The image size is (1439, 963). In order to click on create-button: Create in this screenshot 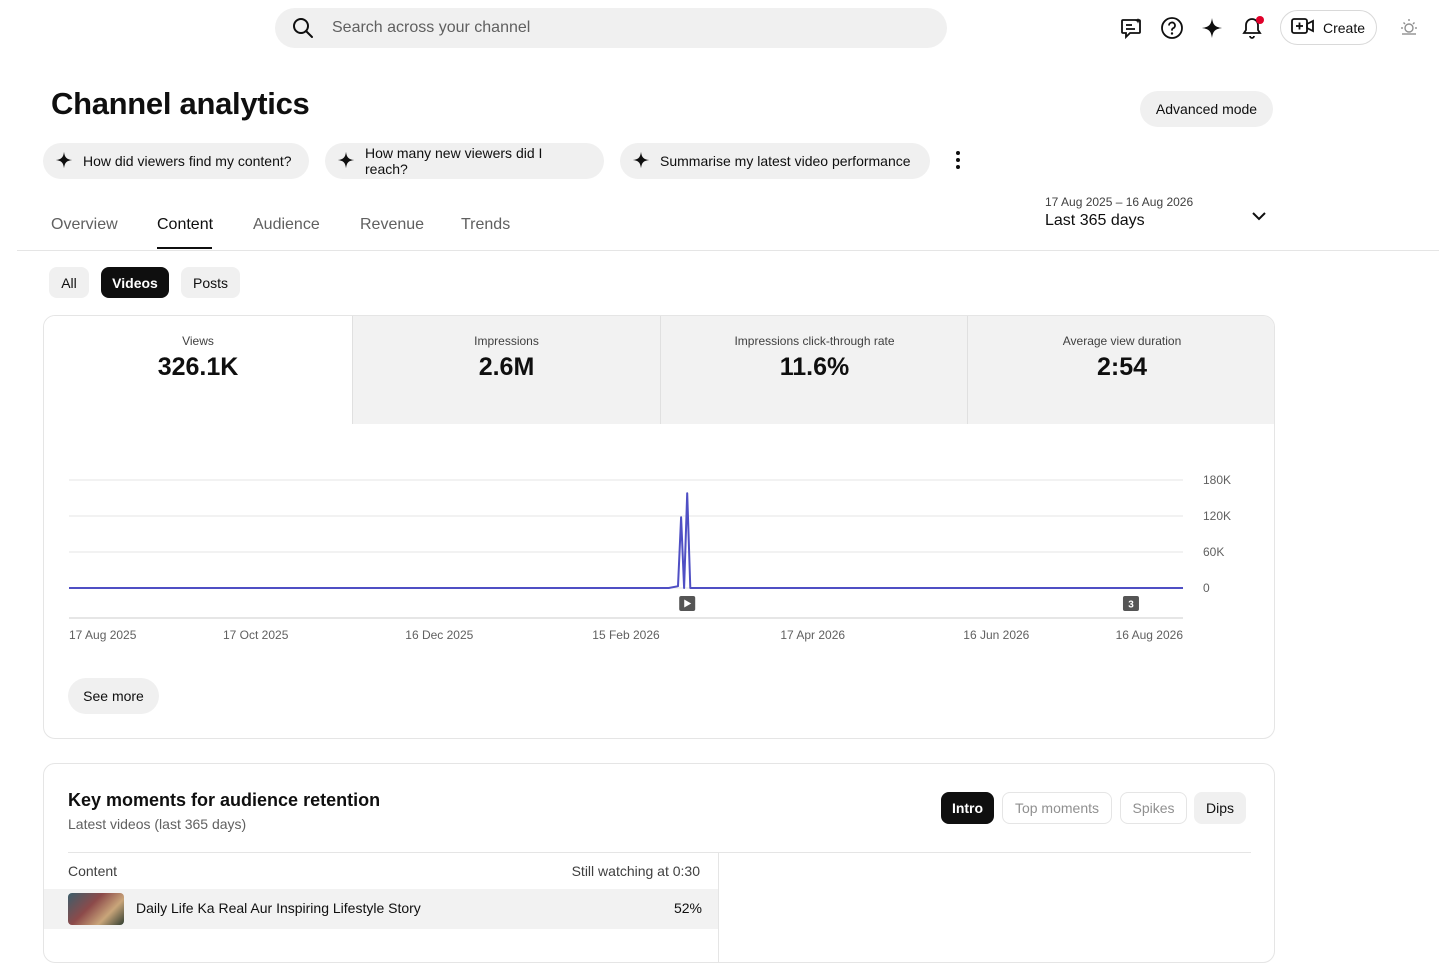, I will do `click(1328, 27)`.